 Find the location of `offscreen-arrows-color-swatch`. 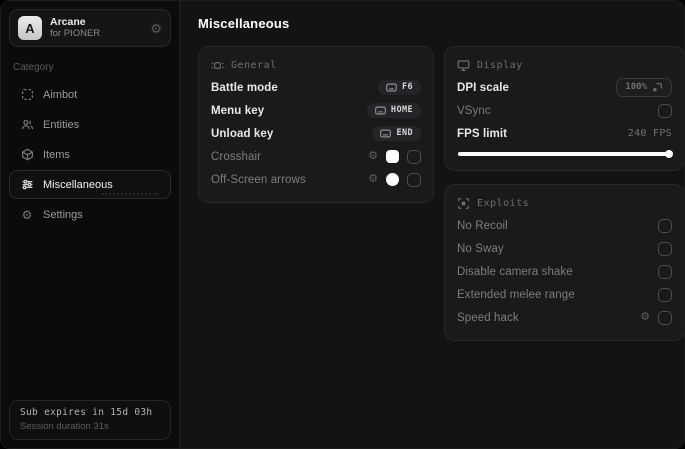

offscreen-arrows-color-swatch is located at coordinates (392, 179).